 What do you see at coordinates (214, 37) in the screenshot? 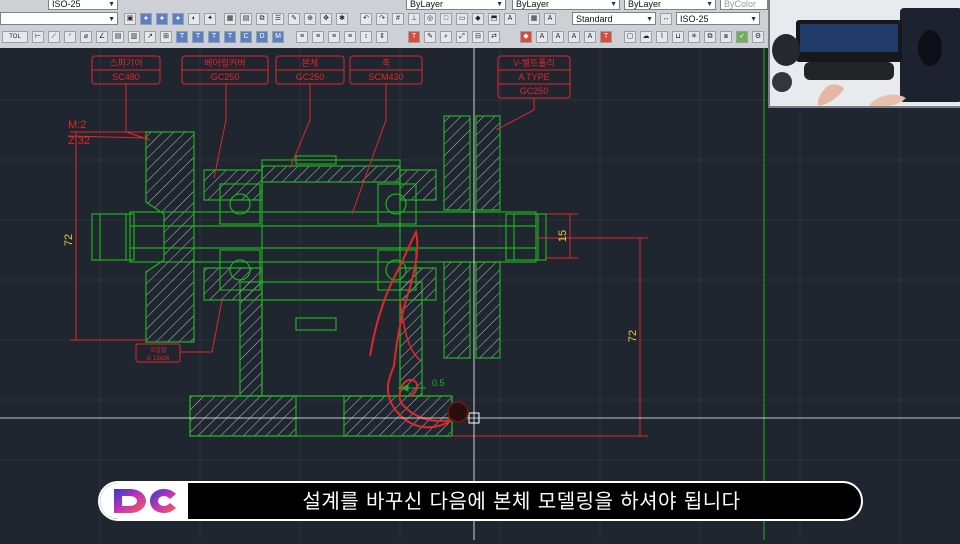
I see `dim-update-icon: T` at bounding box center [214, 37].